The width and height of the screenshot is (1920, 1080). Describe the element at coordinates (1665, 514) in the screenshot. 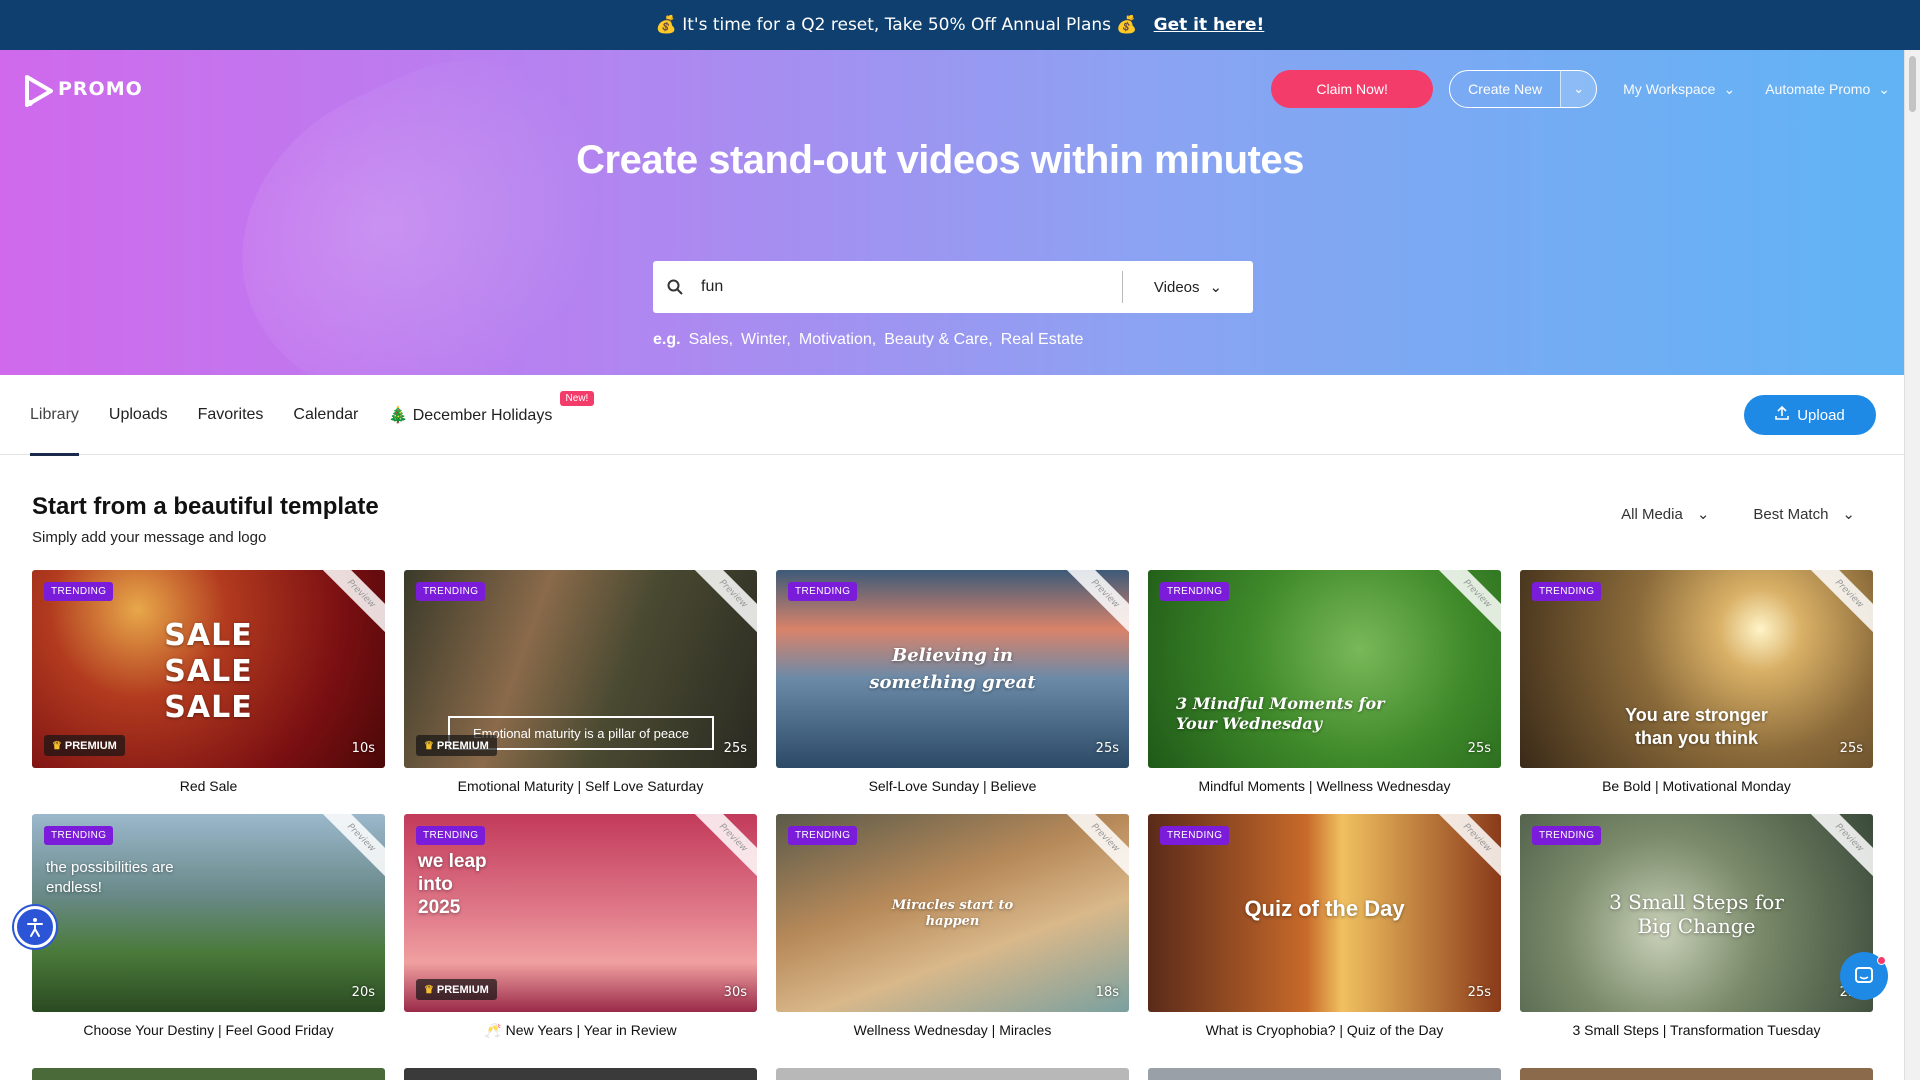

I see `media-filter-dropdown: All Media ⌄` at that location.